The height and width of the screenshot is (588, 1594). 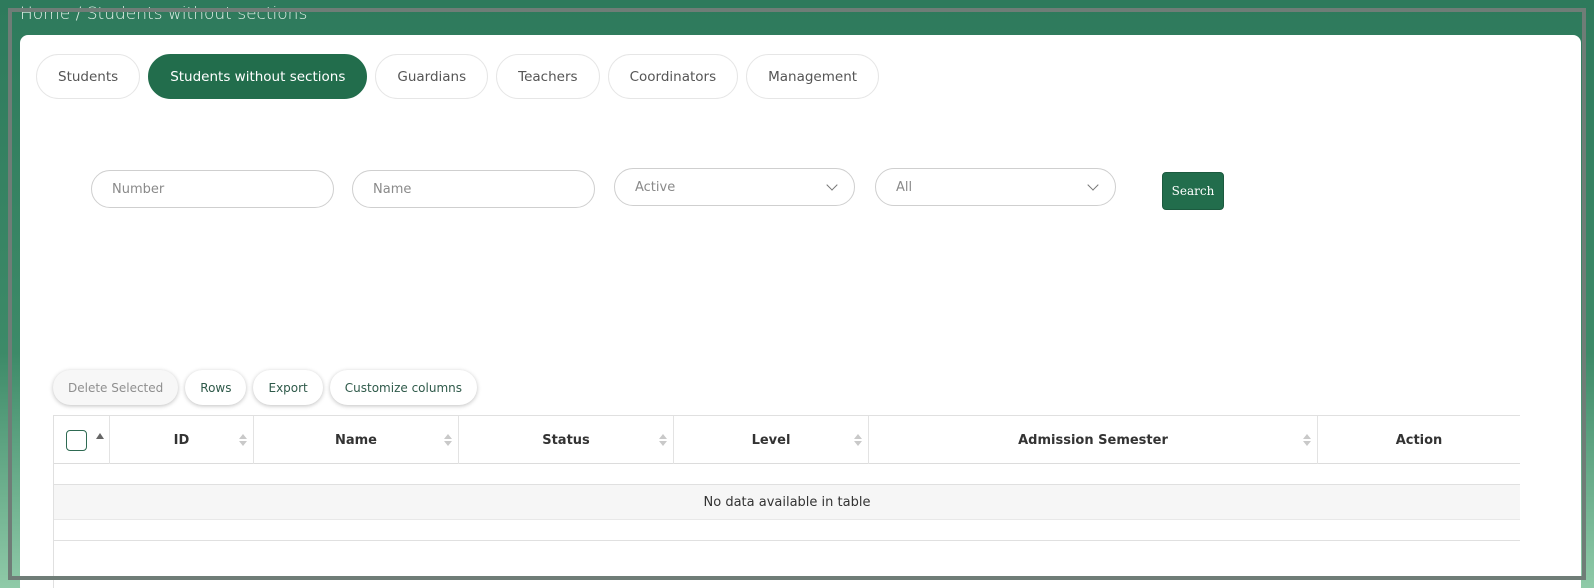 I want to click on column-header-label: Action, so click(x=1419, y=440).